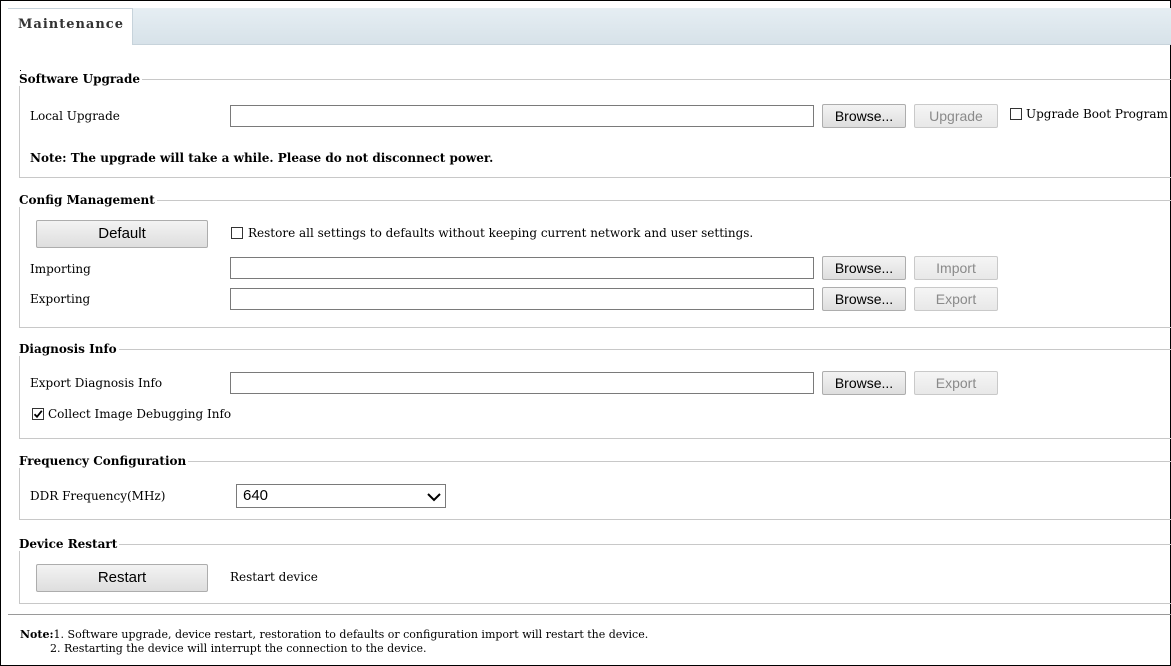 This screenshot has height=666, width=1171. What do you see at coordinates (956, 268) in the screenshot?
I see `import-button: Import` at bounding box center [956, 268].